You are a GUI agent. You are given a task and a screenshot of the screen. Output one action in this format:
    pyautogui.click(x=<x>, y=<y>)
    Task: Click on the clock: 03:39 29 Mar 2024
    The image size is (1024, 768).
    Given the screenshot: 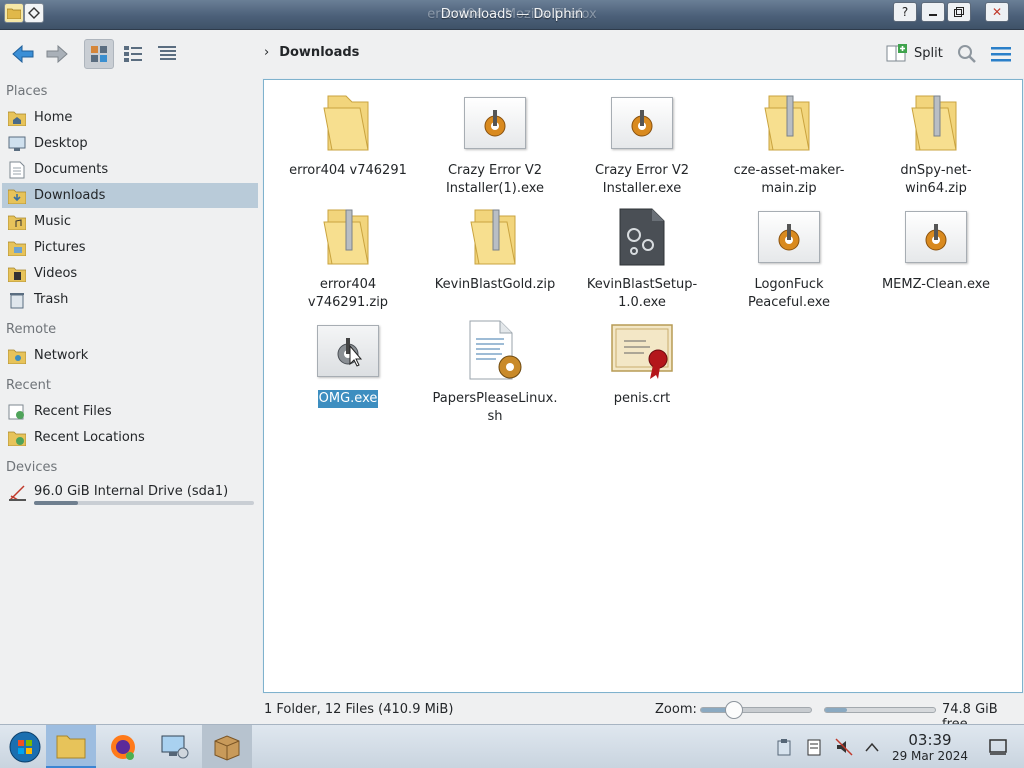 What is the action you would take?
    pyautogui.click(x=930, y=747)
    